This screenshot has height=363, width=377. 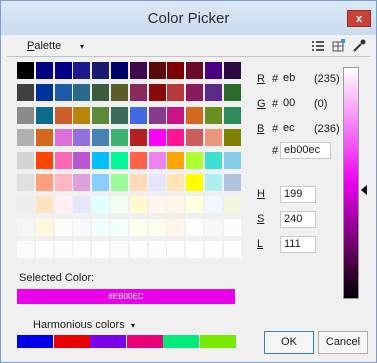 I want to click on ok-button: OK, so click(x=289, y=342).